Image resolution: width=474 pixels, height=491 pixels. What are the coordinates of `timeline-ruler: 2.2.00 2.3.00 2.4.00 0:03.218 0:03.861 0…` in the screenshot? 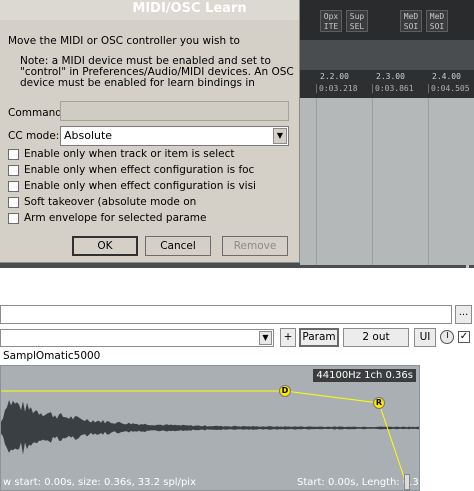 It's located at (387, 84).